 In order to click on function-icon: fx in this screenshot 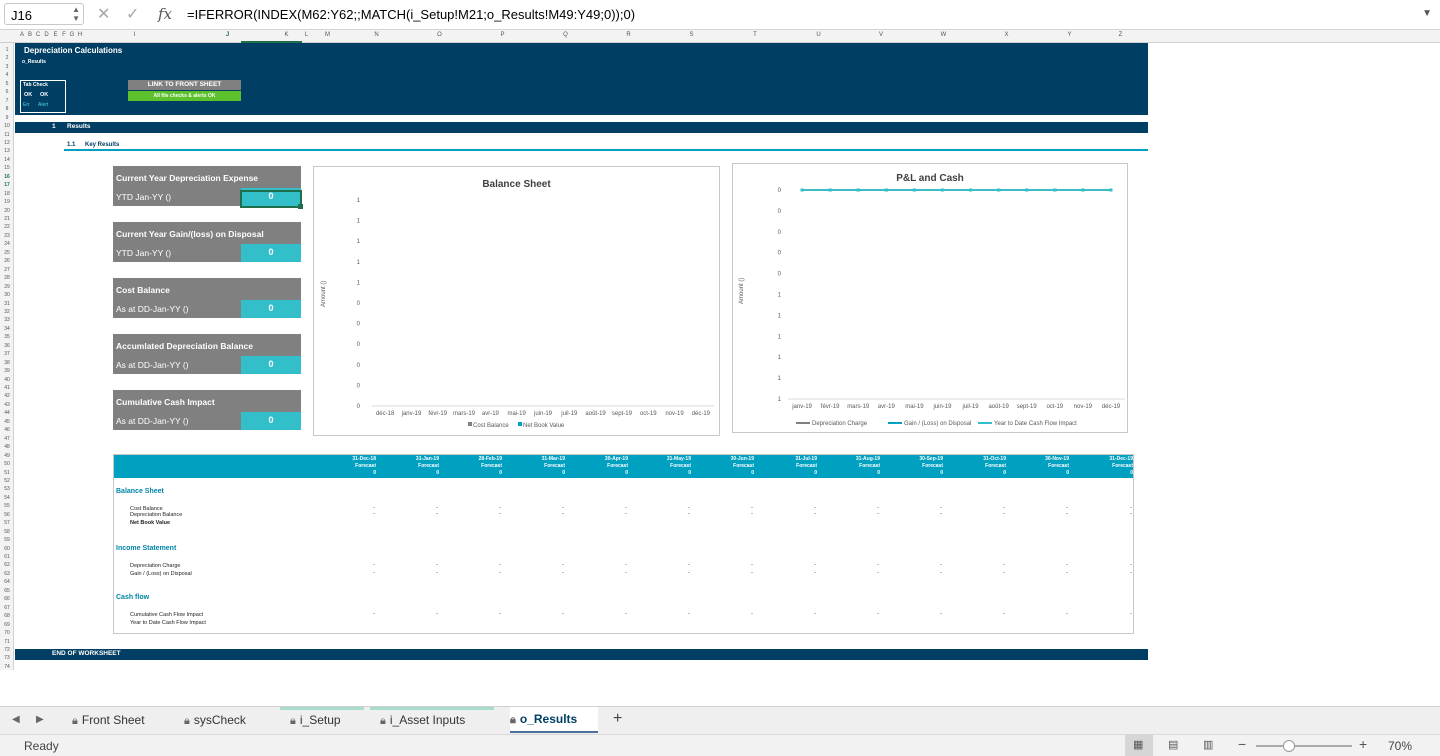, I will do `click(165, 14)`.